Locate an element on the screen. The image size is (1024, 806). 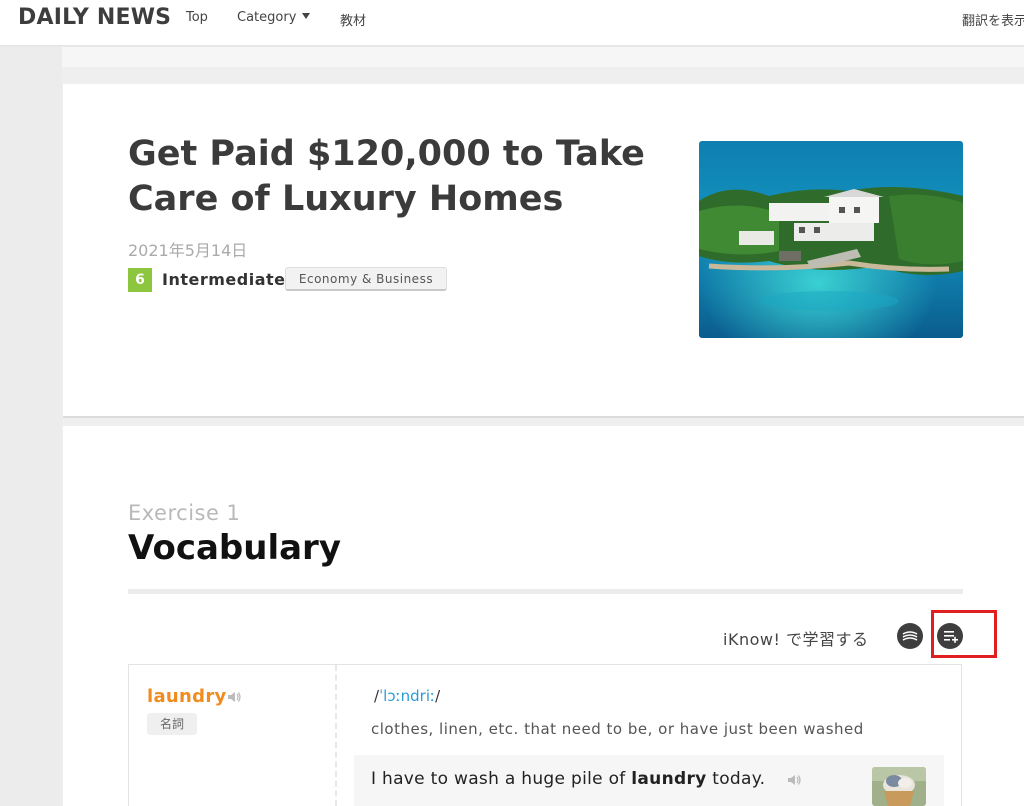
iknow-study-label: iKnow! で学習する is located at coordinates (795, 638).